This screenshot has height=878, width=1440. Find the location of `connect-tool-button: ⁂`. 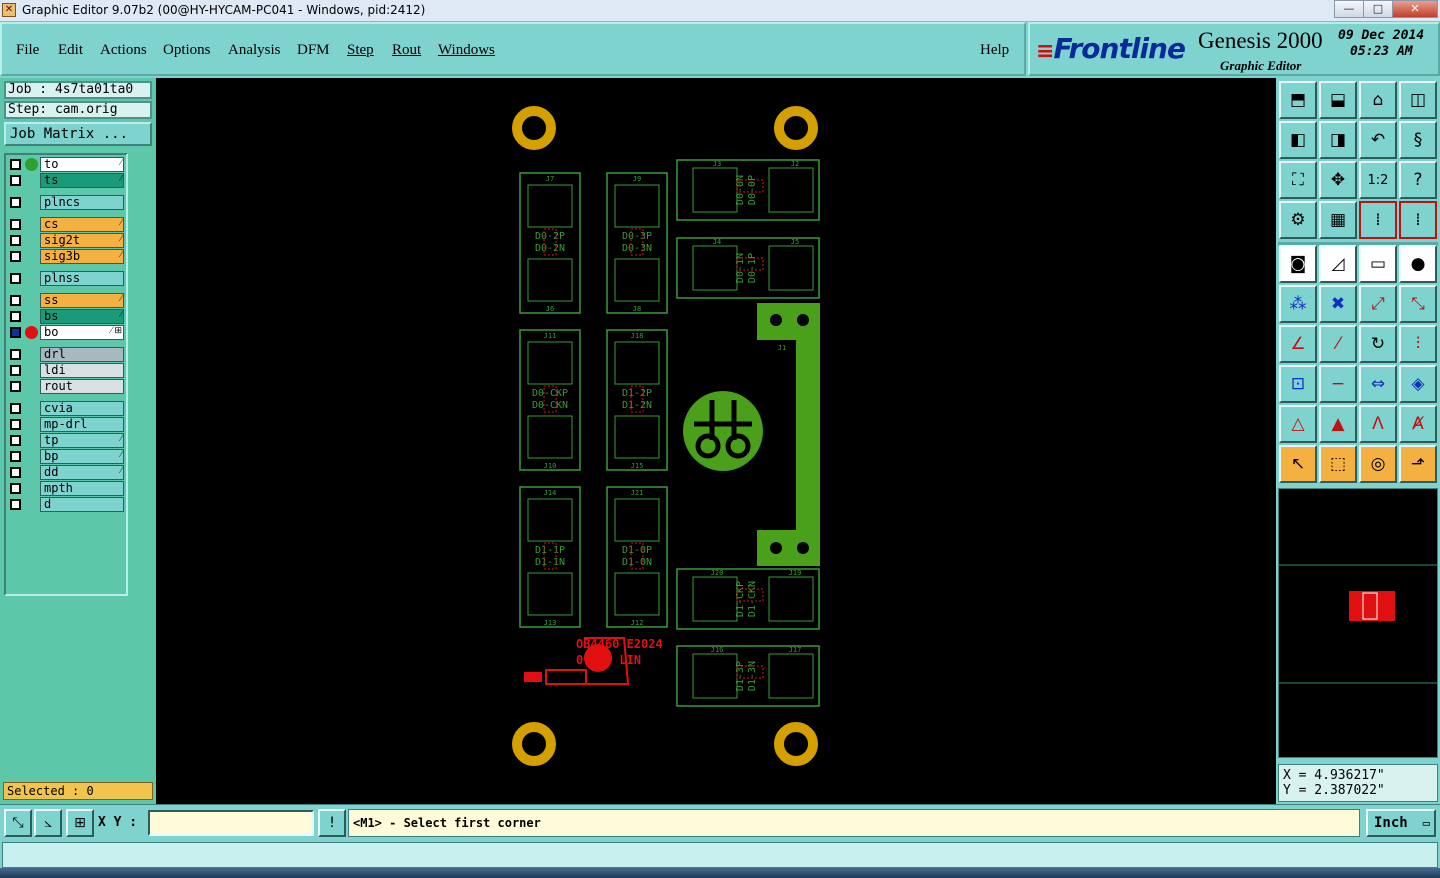

connect-tool-button: ⁂ is located at coordinates (1298, 304).